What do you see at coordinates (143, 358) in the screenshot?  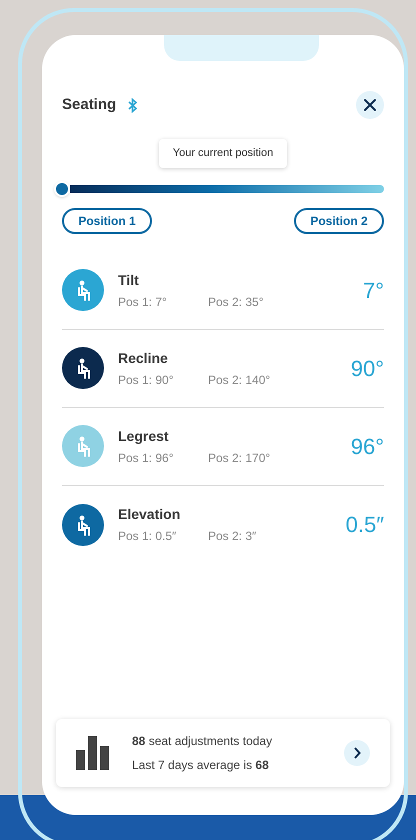 I see `setting-name: Recline` at bounding box center [143, 358].